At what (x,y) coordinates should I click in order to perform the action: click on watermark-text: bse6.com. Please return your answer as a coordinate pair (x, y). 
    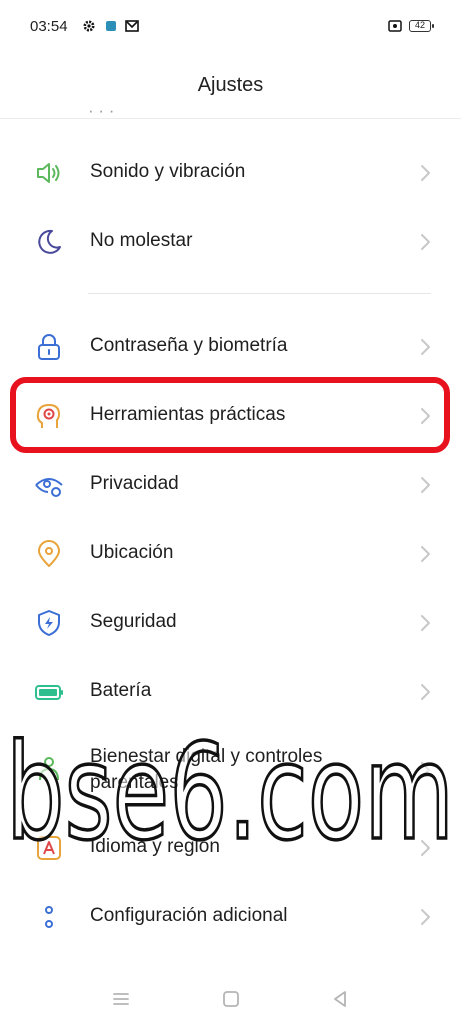
    Looking at the image, I should click on (230, 790).